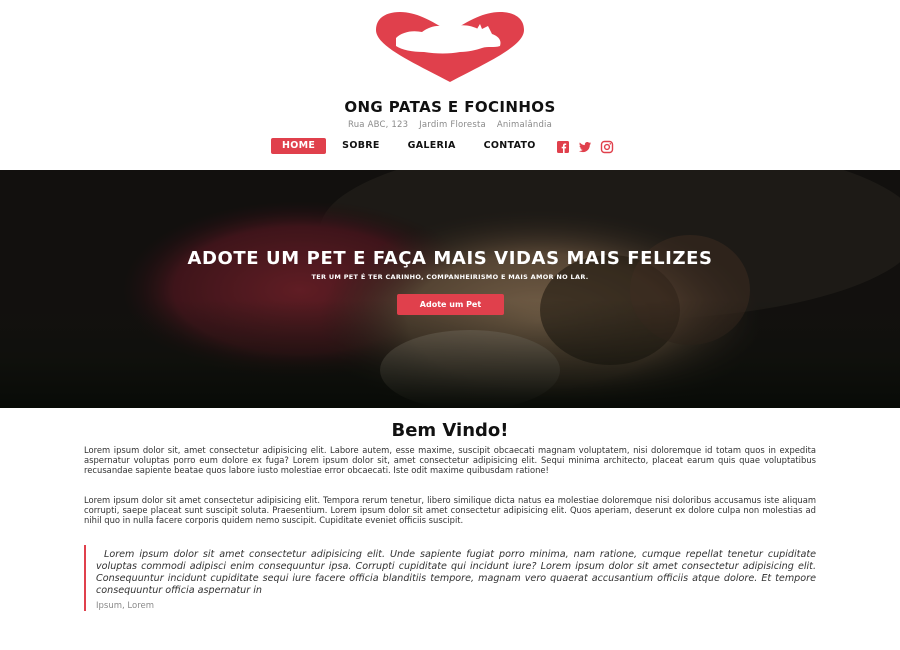  What do you see at coordinates (125, 606) in the screenshot?
I see `quote-cite: Ipsum, Lorem` at bounding box center [125, 606].